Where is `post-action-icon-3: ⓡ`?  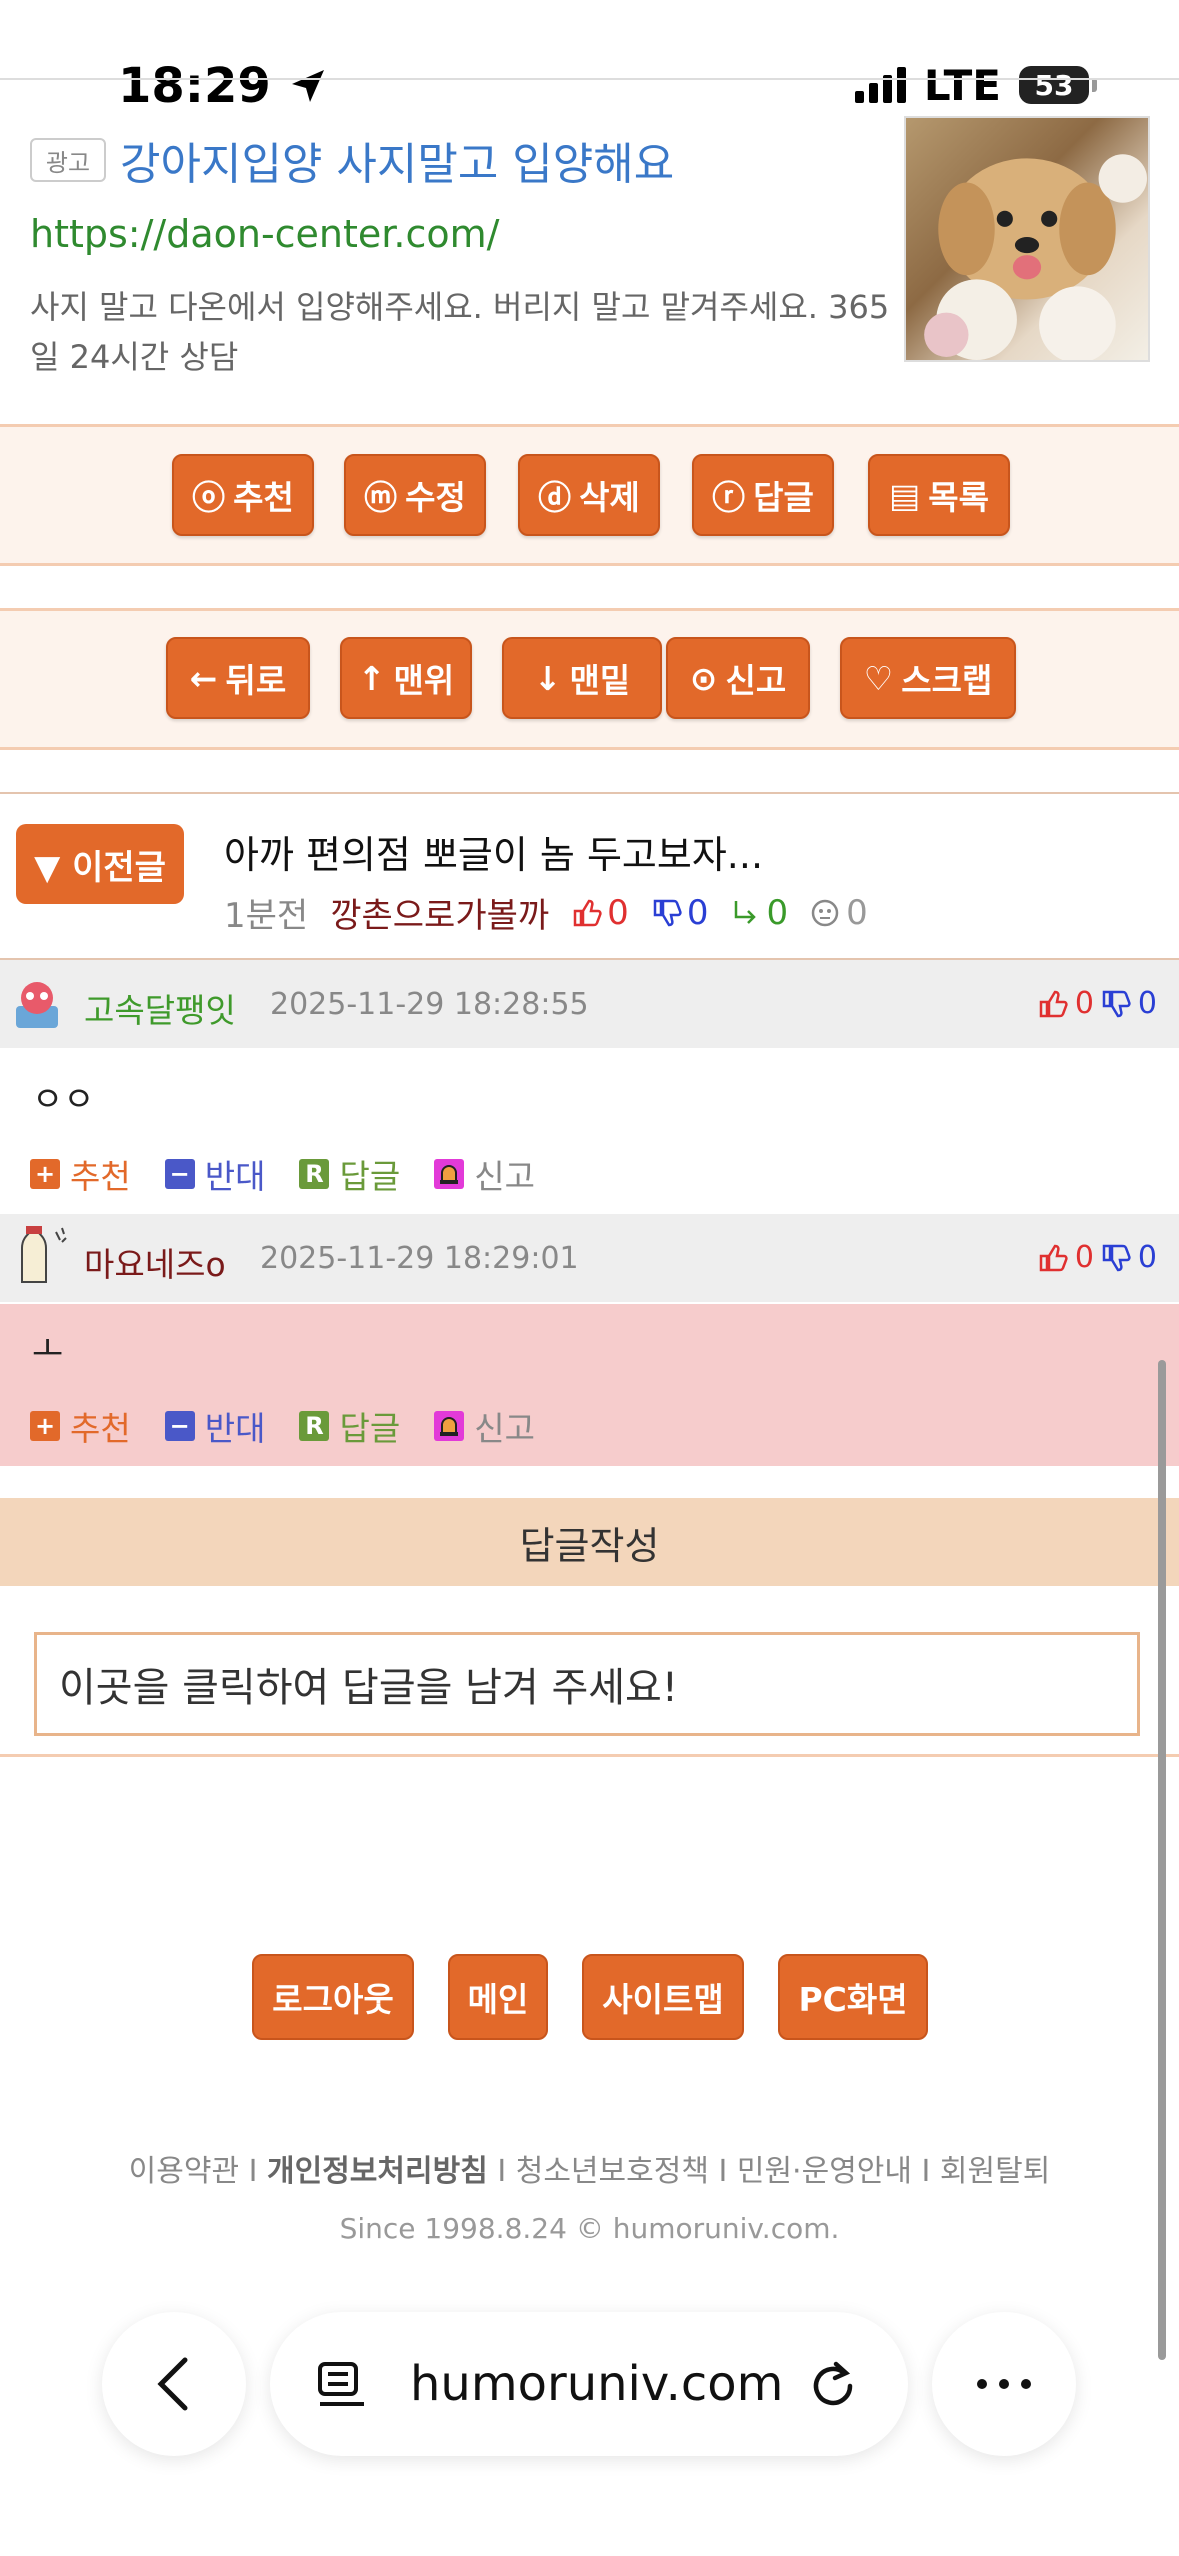 post-action-icon-3: ⓡ is located at coordinates (729, 497).